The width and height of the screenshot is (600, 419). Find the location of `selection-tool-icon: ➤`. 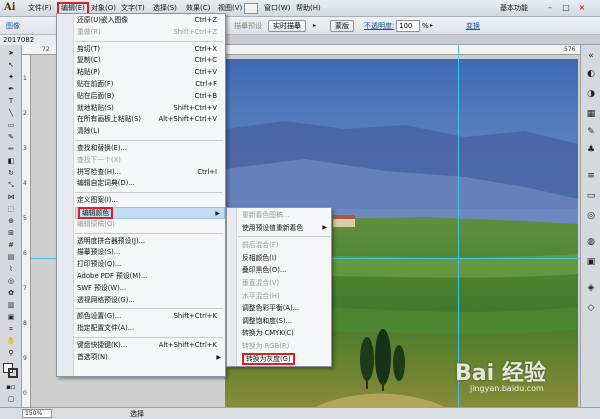

selection-tool-icon: ➤ is located at coordinates (11, 53).